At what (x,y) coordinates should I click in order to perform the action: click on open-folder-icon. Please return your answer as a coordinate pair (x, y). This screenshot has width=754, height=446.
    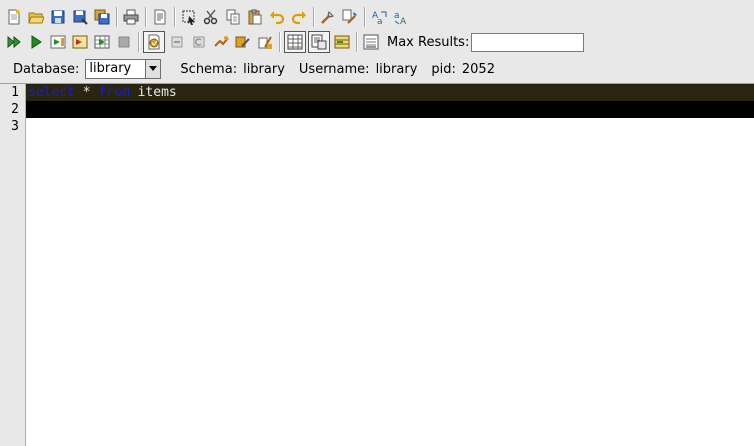
    Looking at the image, I should click on (36, 17).